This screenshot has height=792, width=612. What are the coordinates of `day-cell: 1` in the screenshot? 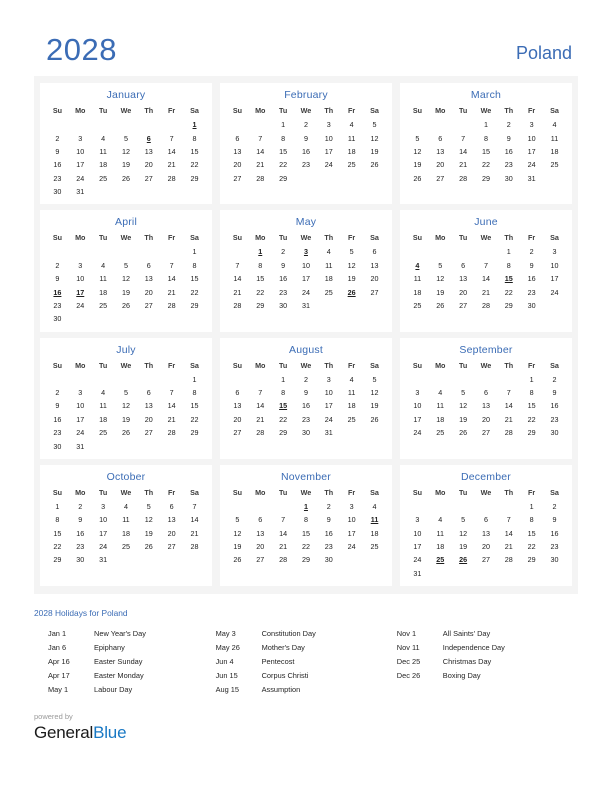 It's located at (531, 506).